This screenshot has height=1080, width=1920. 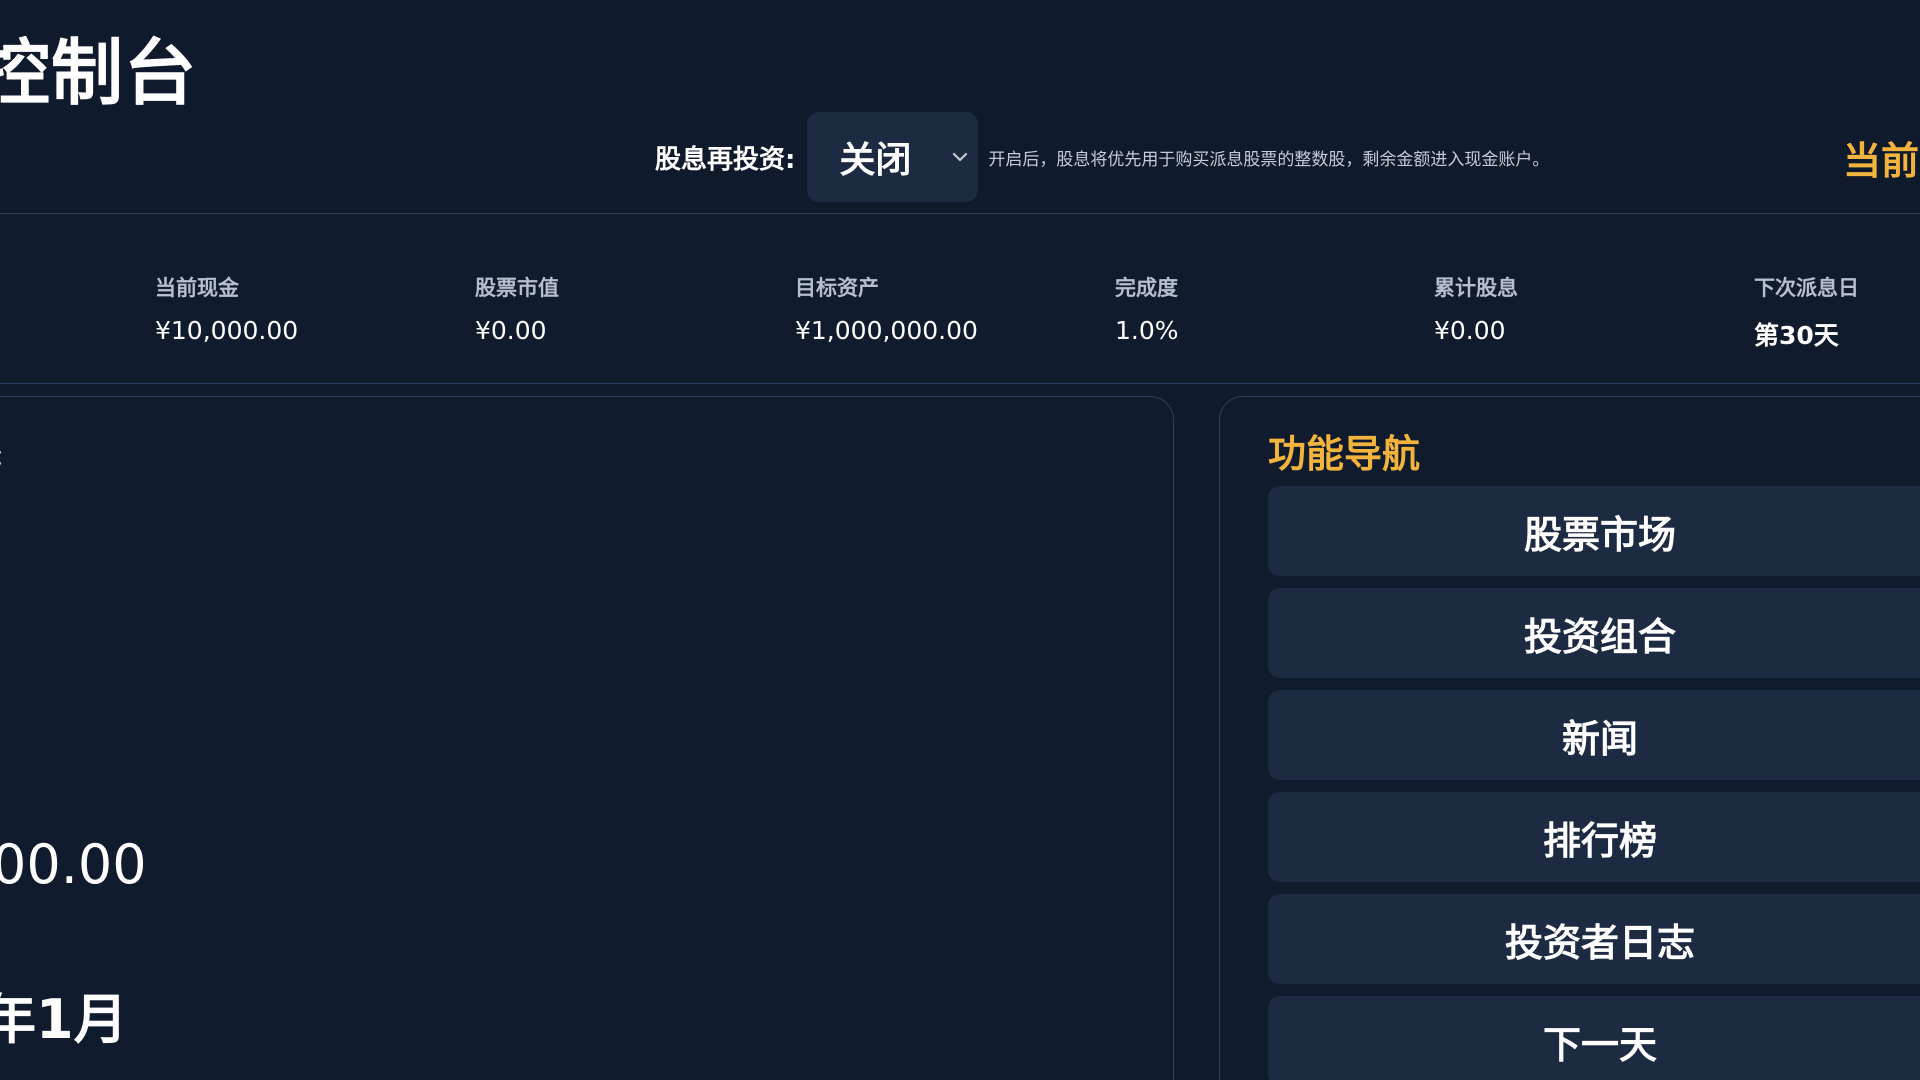 I want to click on stats-divider, so click(x=960, y=383).